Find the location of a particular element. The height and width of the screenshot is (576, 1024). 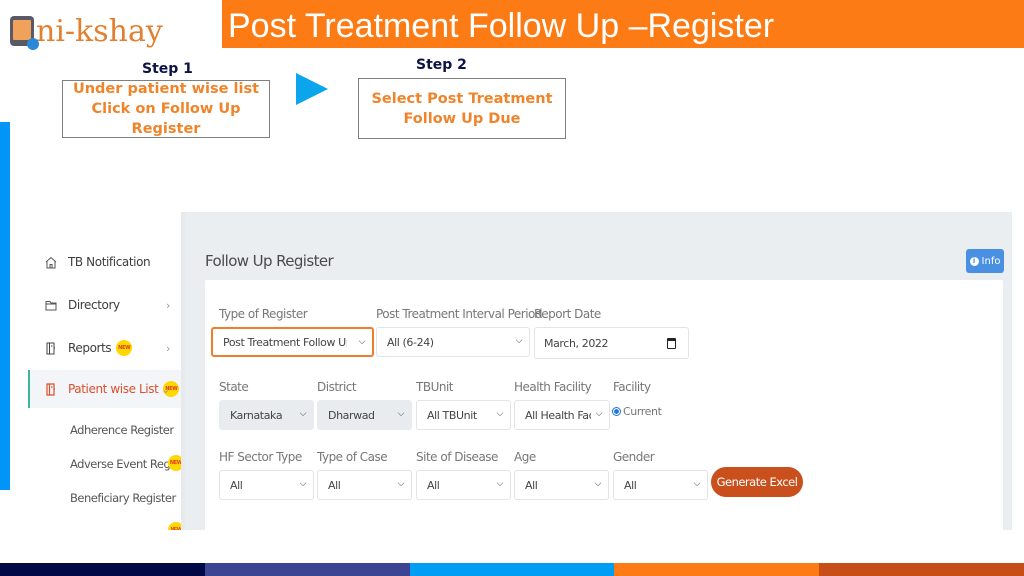

subitem-label: Adherence Register is located at coordinates (122, 430).